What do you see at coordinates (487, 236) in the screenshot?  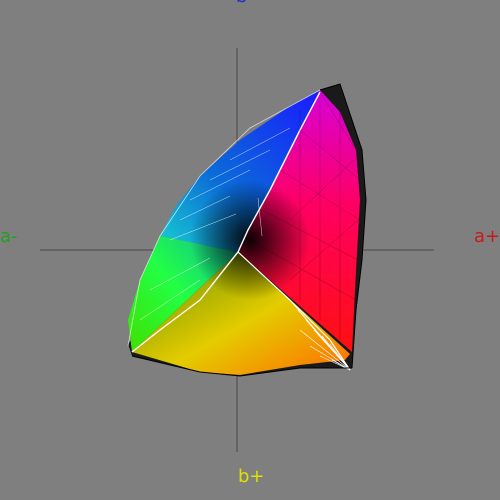 I see `a-plus-label: a+` at bounding box center [487, 236].